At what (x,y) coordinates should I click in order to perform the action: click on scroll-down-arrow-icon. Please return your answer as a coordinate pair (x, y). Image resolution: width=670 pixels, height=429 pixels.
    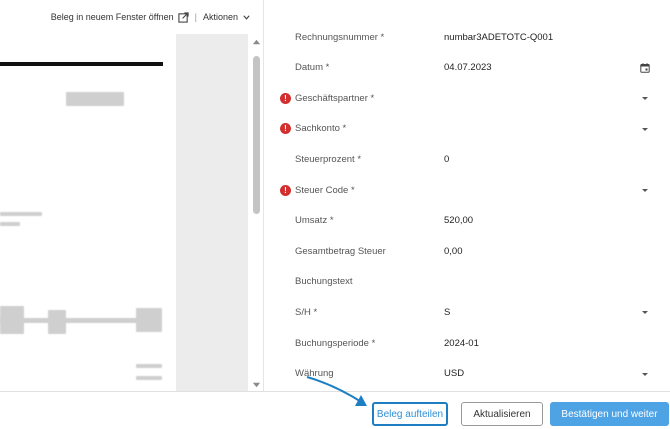
    Looking at the image, I should click on (256, 384).